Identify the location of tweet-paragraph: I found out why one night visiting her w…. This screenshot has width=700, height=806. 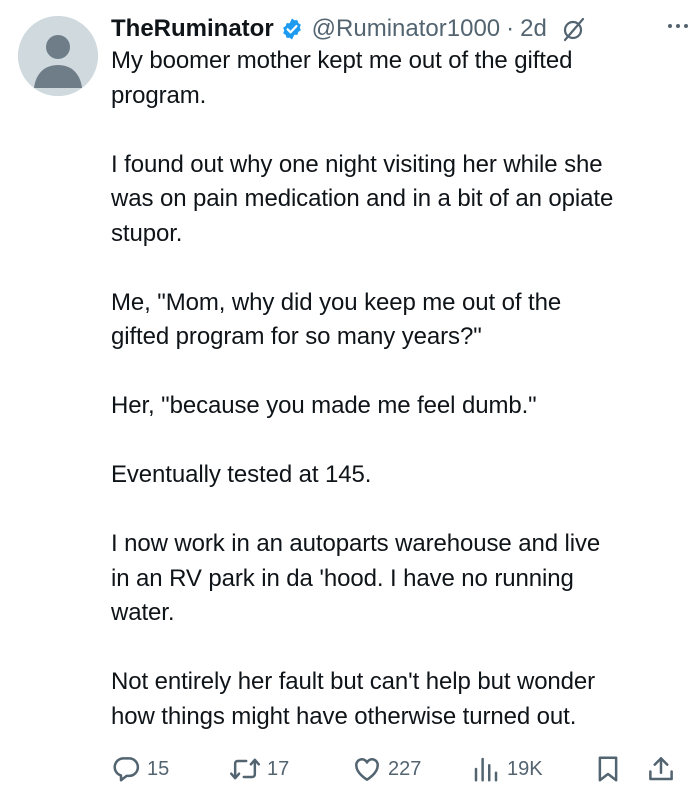
(398, 200).